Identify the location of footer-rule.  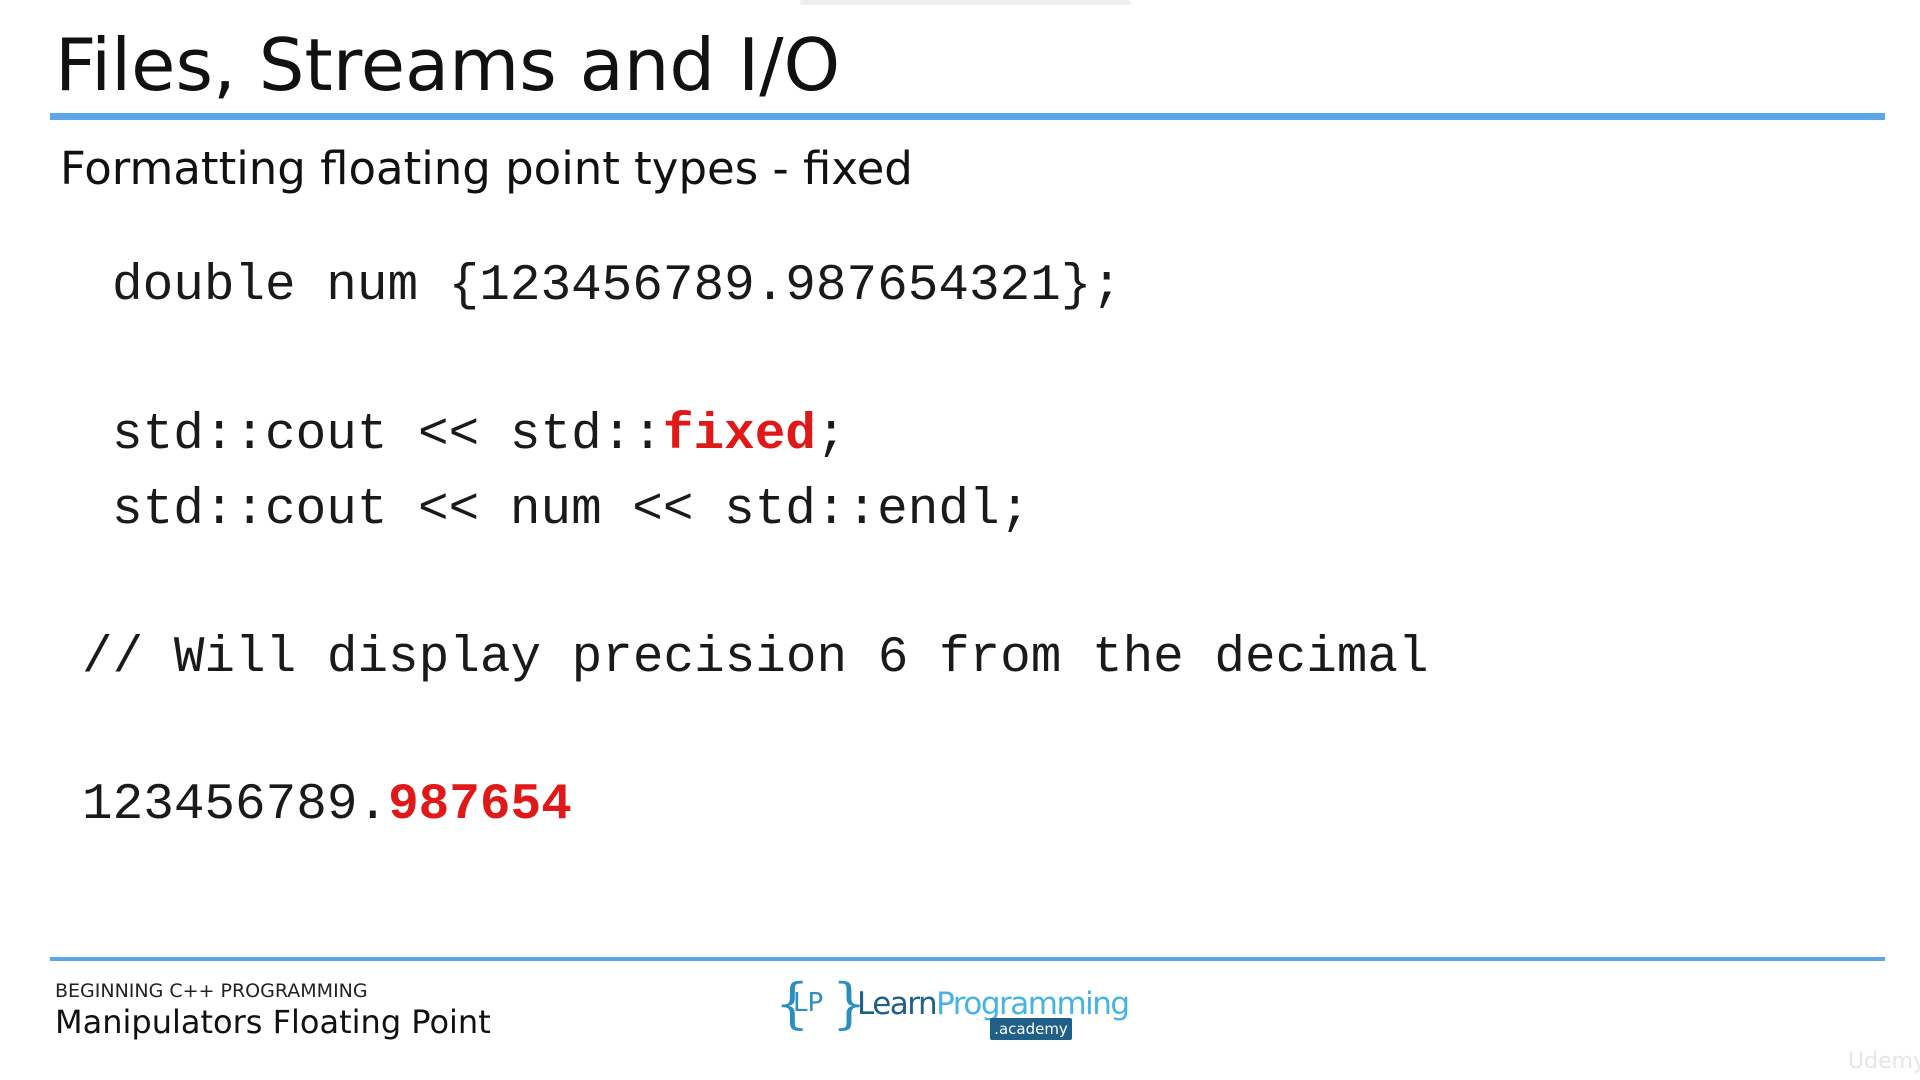
(967, 959).